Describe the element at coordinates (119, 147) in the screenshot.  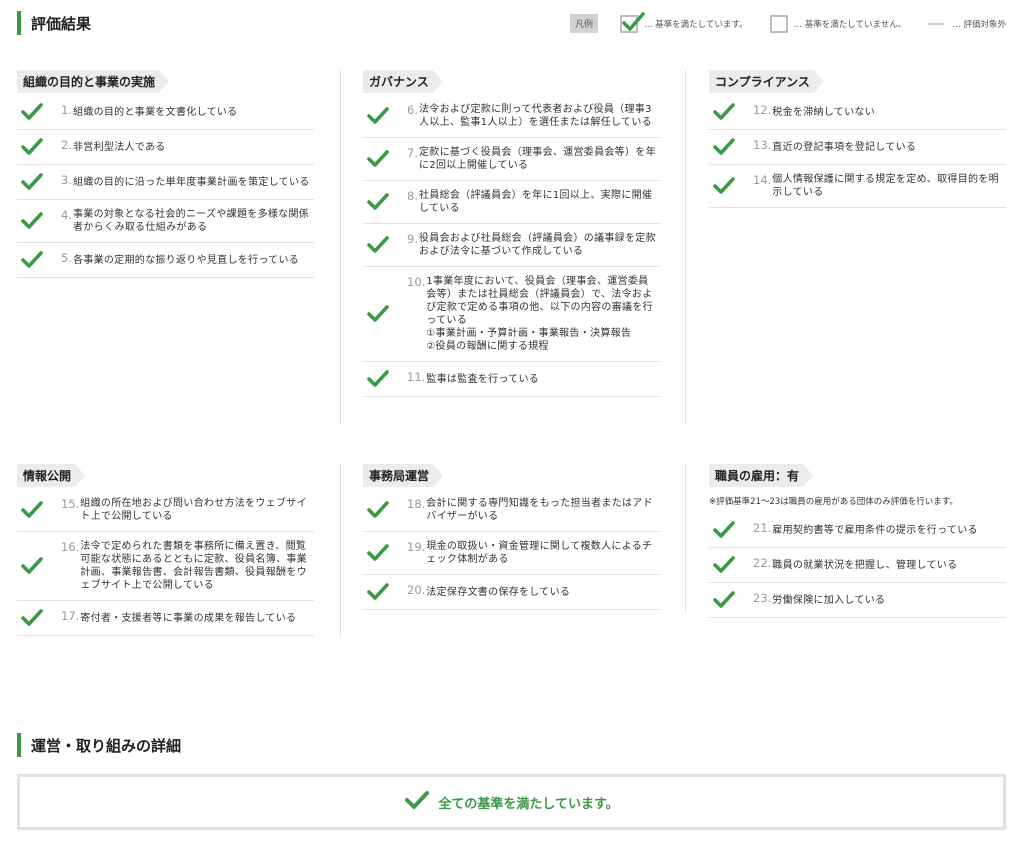
I see `criterion-text: 非営利型法人である` at that location.